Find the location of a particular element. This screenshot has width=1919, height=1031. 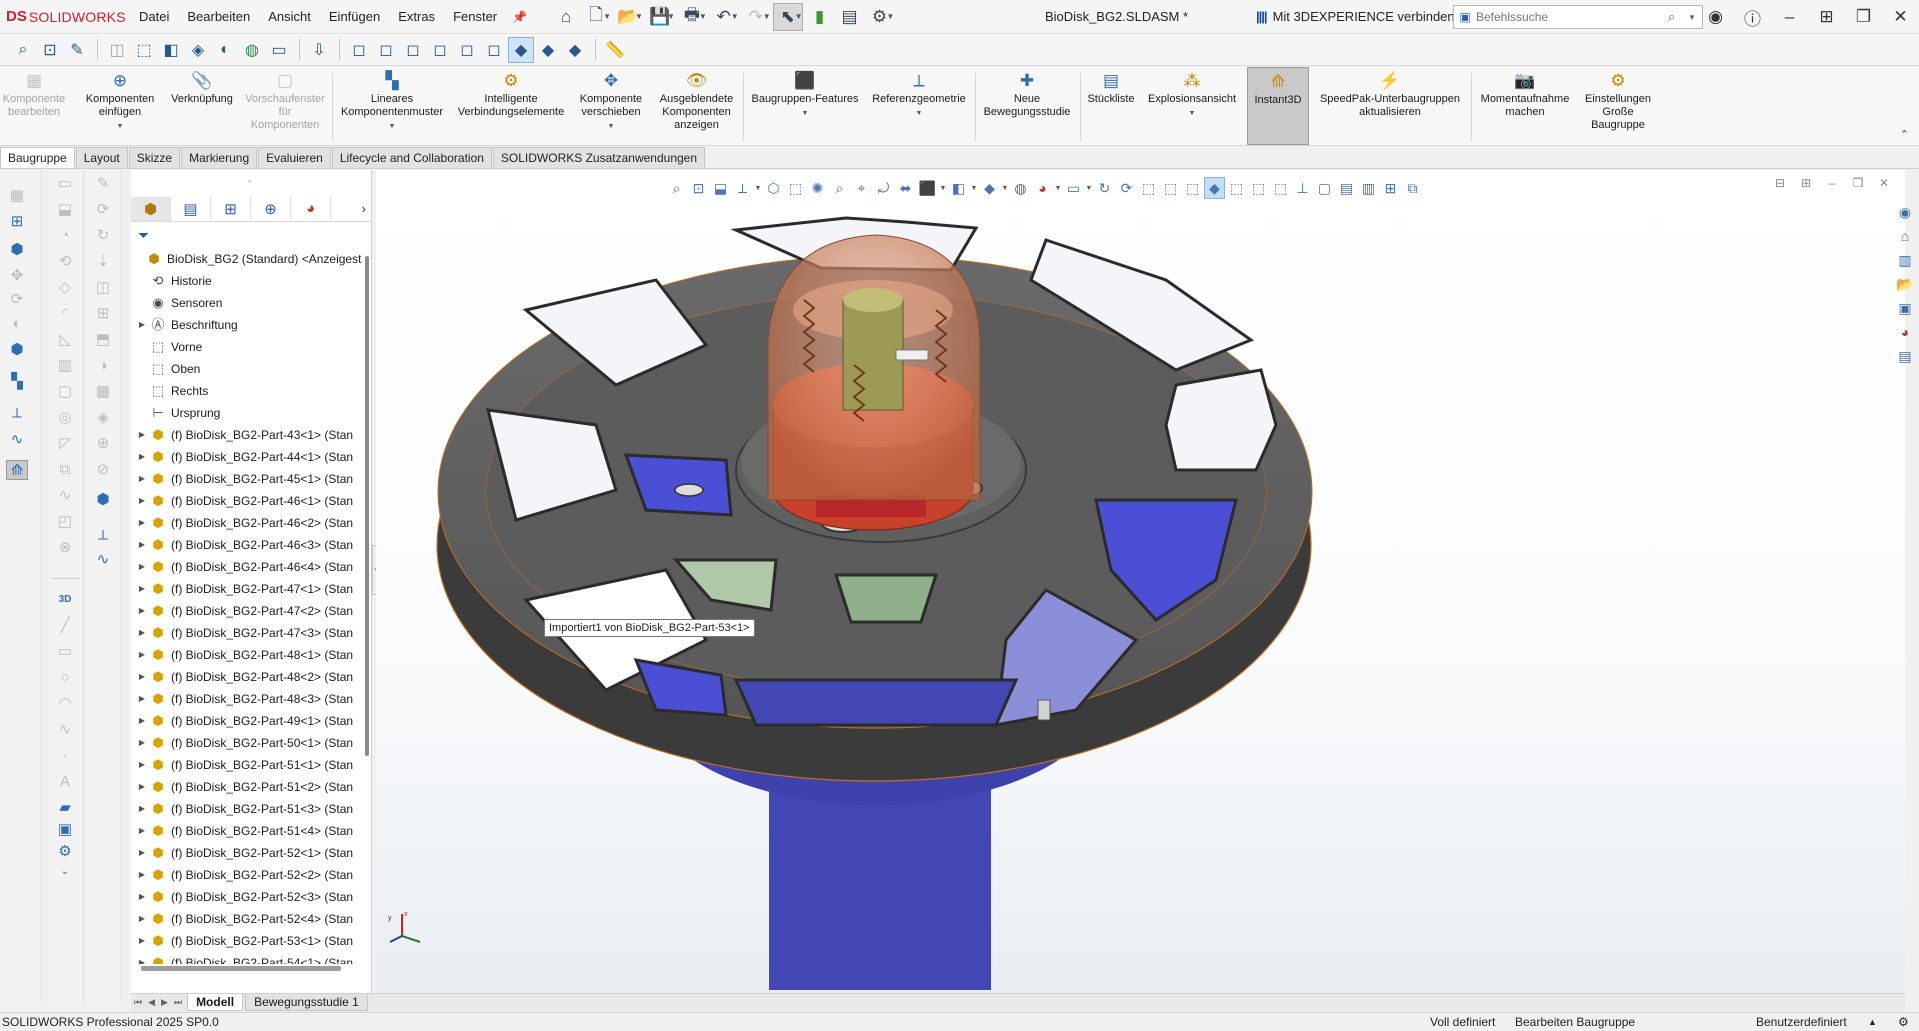

strip3-ref-icon: ⟂ is located at coordinates (103, 536).